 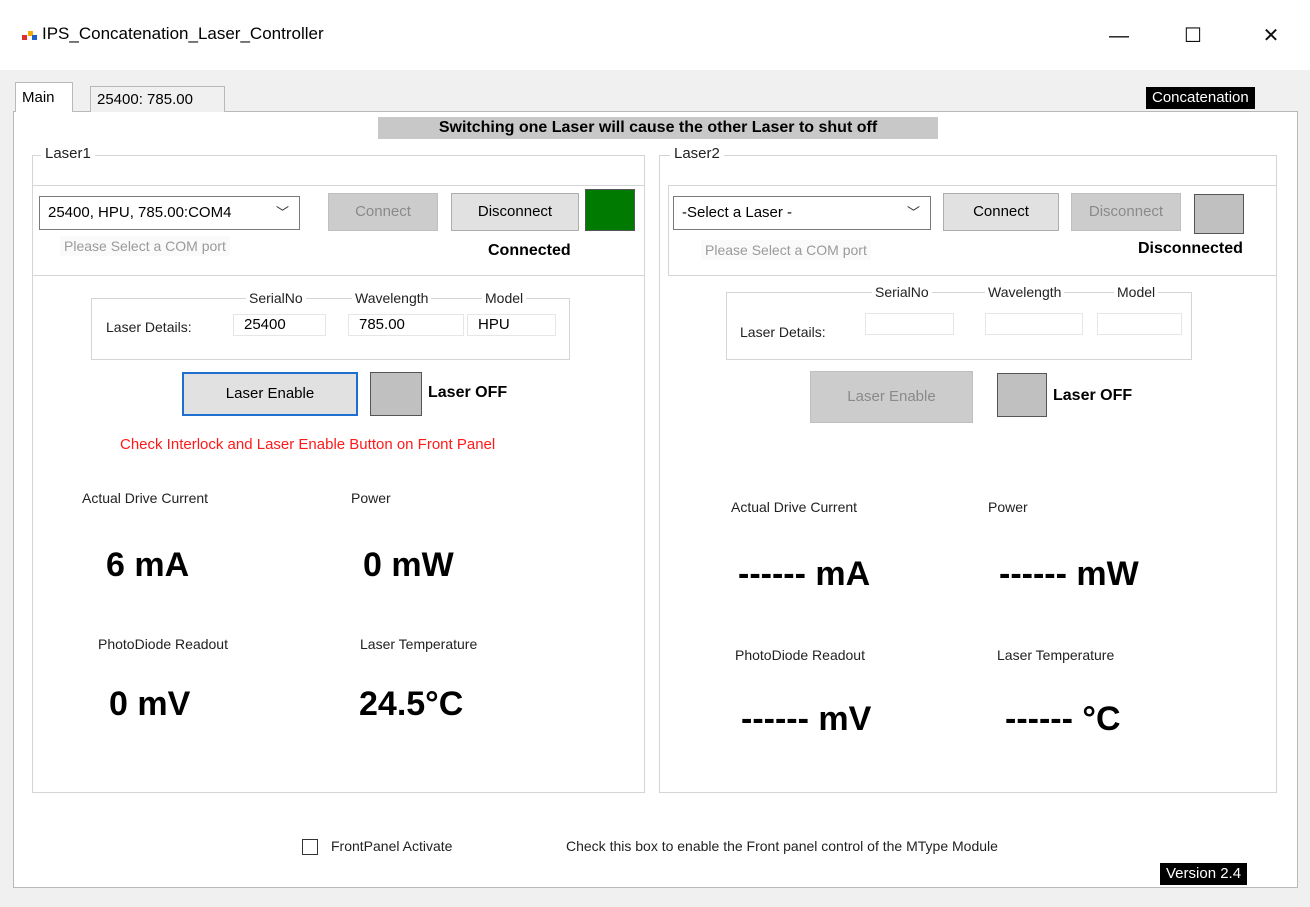 I want to click on laser2-laser-state: Laser OFF, so click(x=1093, y=395).